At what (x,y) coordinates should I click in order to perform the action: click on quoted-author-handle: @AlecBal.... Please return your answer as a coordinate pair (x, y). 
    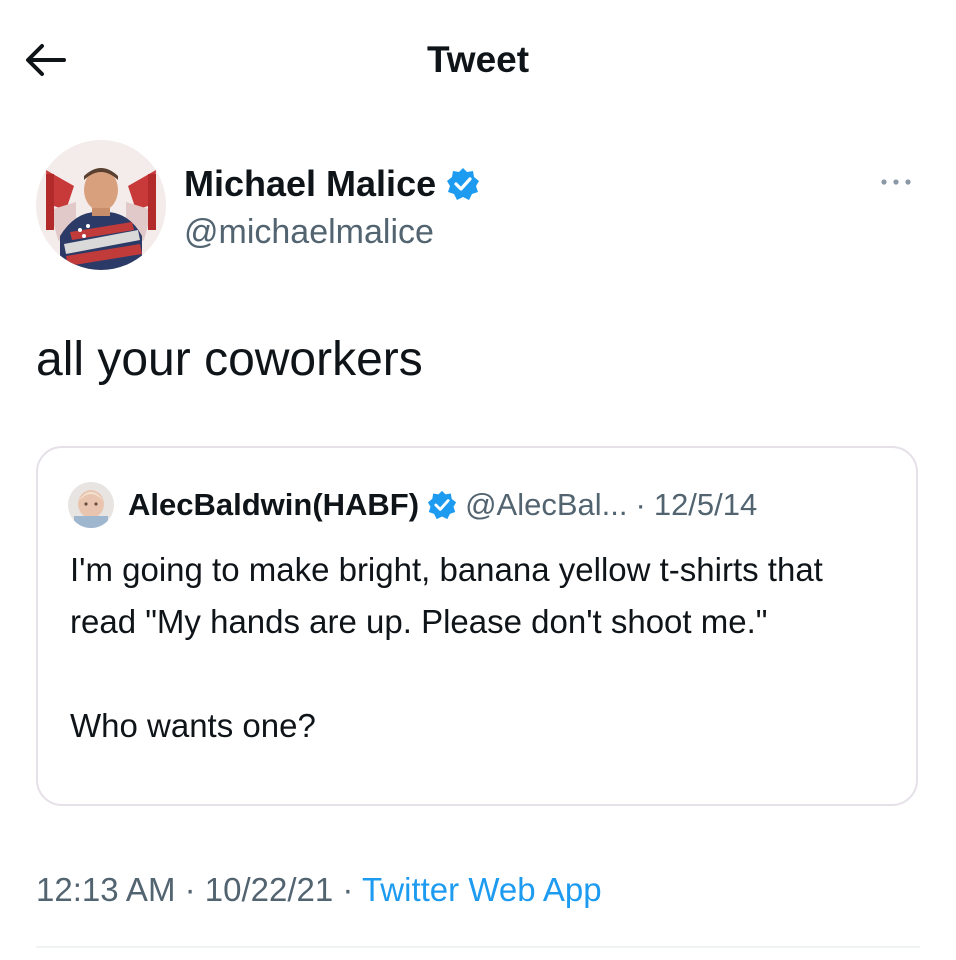
    Looking at the image, I should click on (546, 504).